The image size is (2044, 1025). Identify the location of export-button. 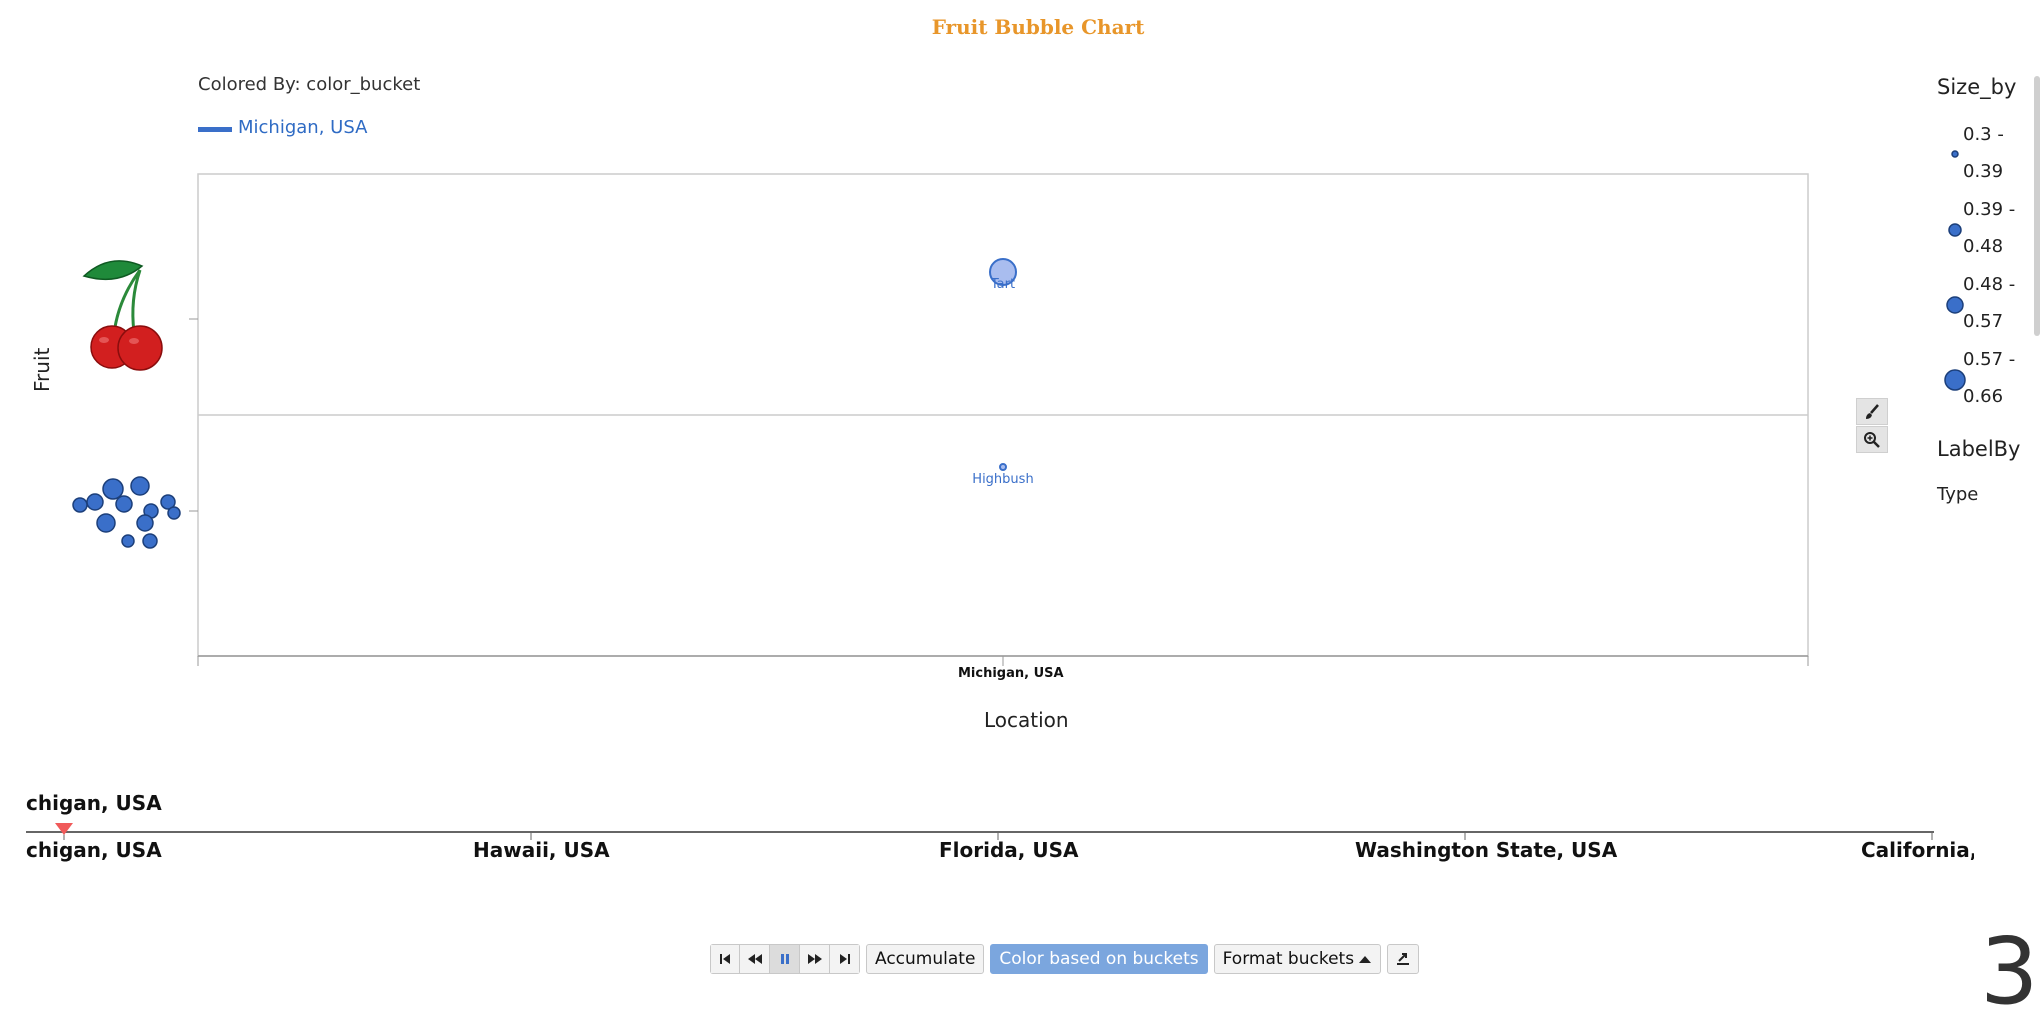
(1403, 959).